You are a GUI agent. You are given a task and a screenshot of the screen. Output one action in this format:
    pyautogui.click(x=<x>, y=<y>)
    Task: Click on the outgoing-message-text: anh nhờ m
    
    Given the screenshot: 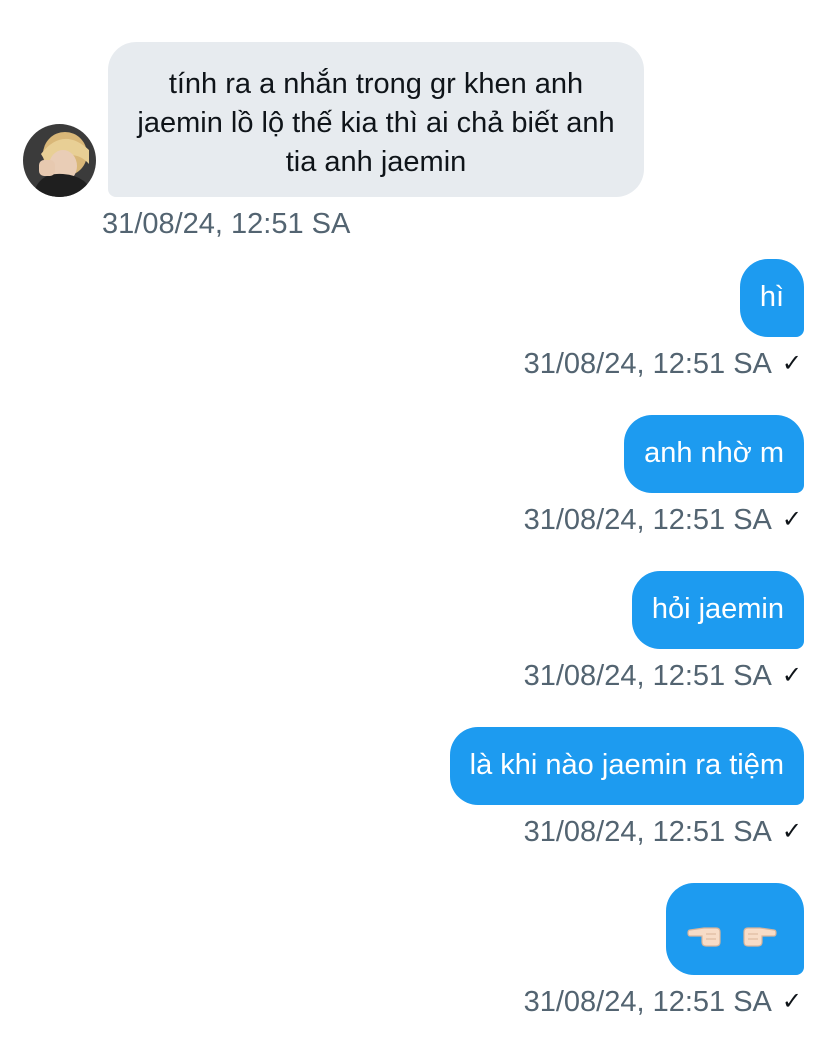 What is the action you would take?
    pyautogui.click(x=714, y=453)
    